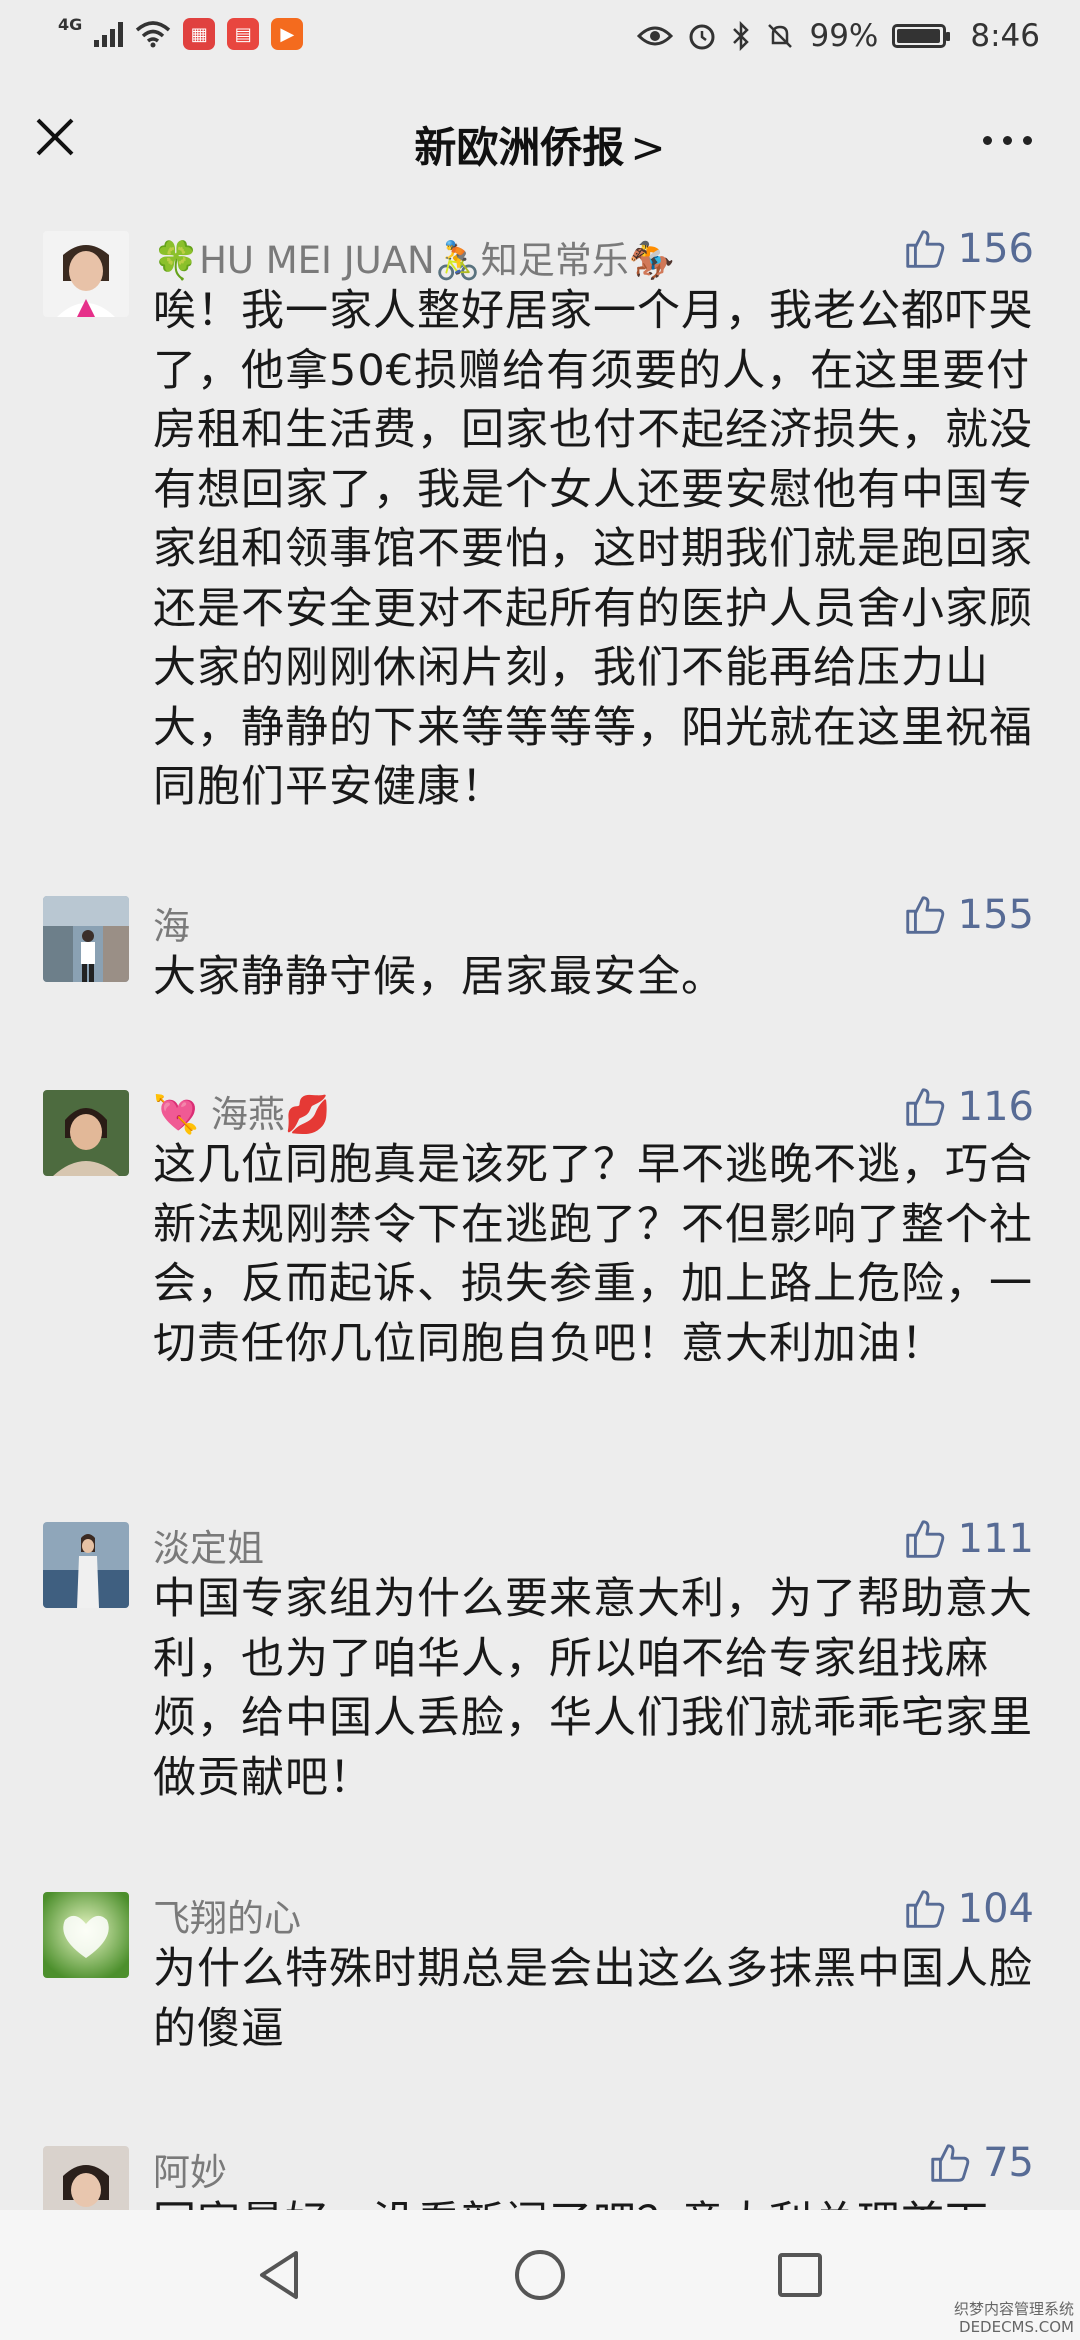 This screenshot has height=2340, width=1080. I want to click on comment-nickname: 阿妙, so click(190, 2172).